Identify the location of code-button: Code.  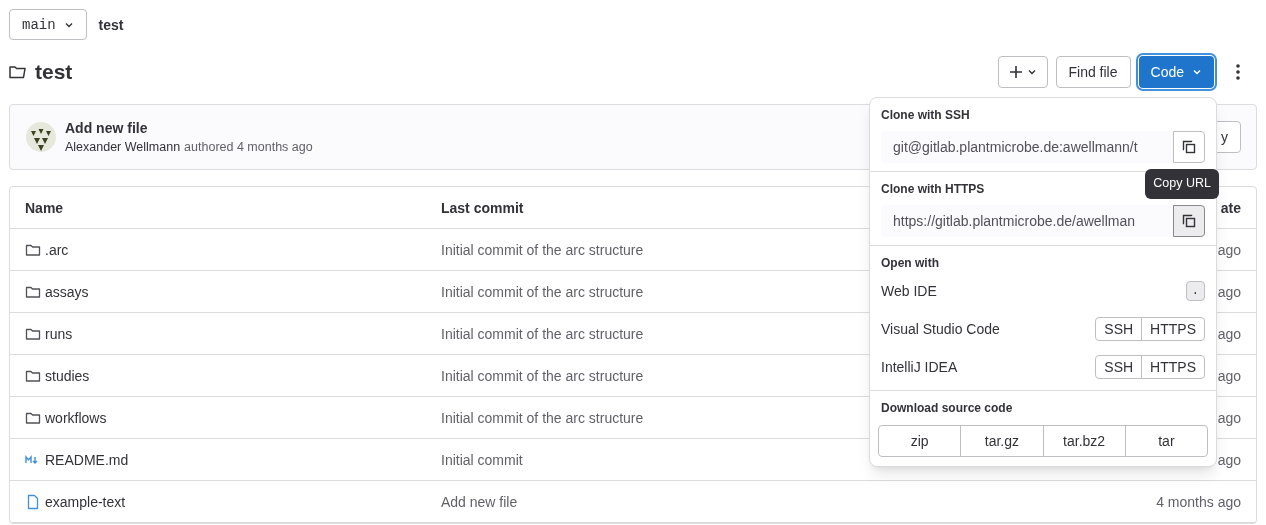
(1176, 72).